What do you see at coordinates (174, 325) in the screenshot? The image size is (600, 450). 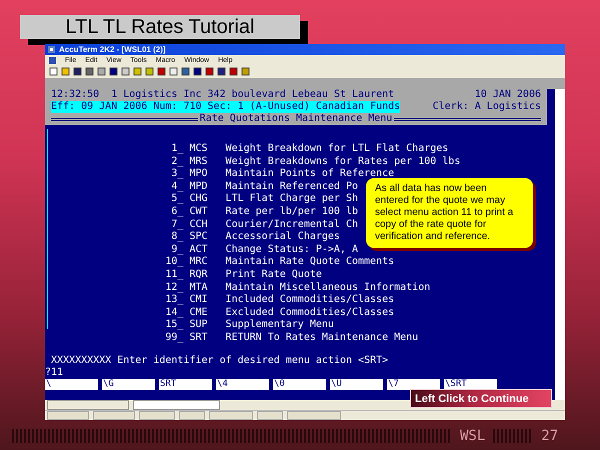 I see `menu-number: 15_` at bounding box center [174, 325].